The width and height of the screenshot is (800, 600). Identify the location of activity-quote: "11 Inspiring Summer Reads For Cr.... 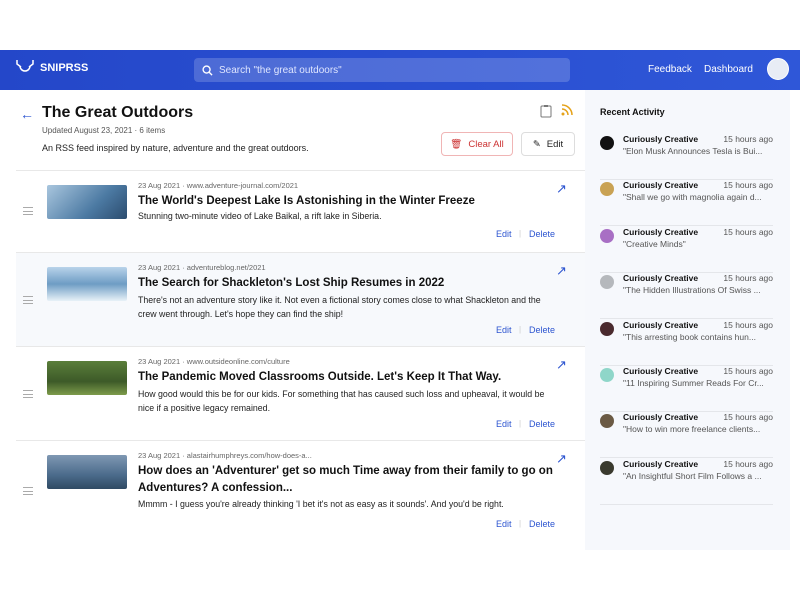
(693, 383).